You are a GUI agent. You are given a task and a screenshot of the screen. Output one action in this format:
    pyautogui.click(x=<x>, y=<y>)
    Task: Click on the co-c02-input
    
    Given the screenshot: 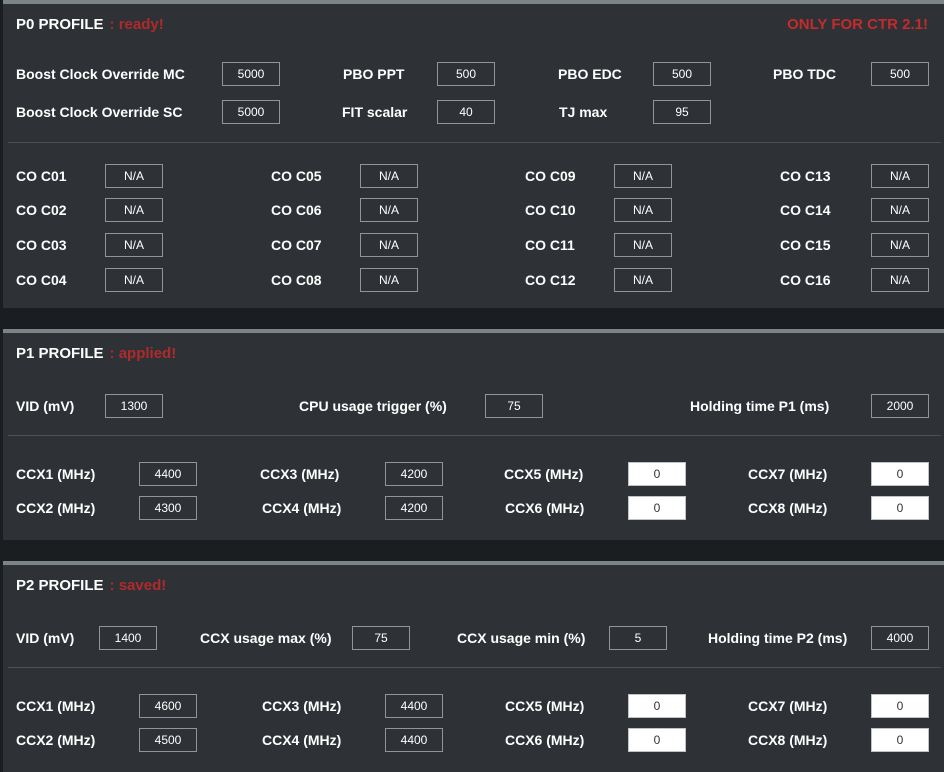 What is the action you would take?
    pyautogui.click(x=134, y=210)
    